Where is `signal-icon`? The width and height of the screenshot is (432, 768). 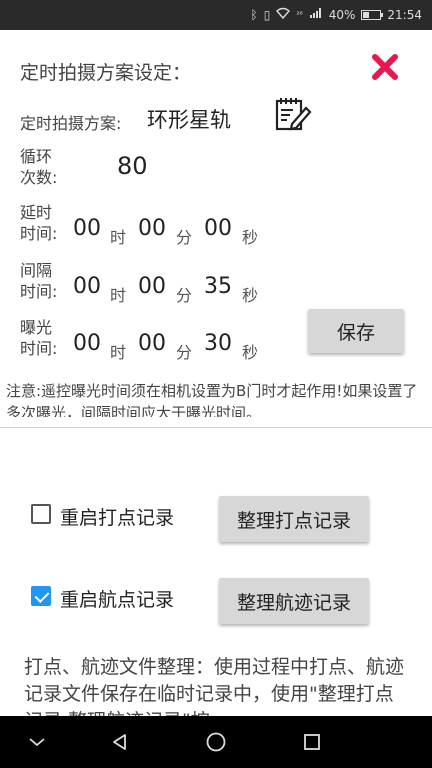
signal-icon is located at coordinates (316, 15).